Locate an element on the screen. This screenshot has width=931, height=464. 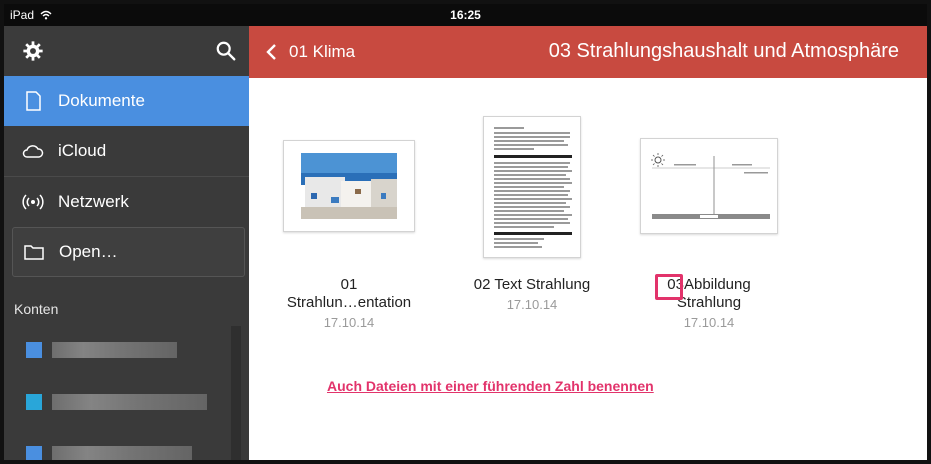
photo-thumbnail-image is located at coordinates (349, 186).